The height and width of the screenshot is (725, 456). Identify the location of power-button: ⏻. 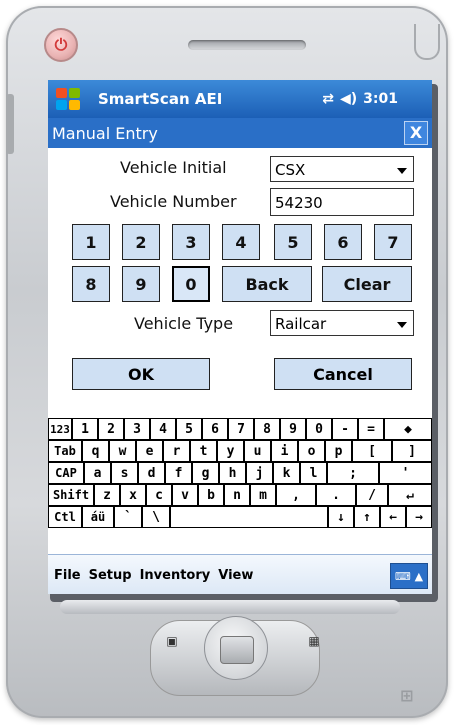
(61, 45).